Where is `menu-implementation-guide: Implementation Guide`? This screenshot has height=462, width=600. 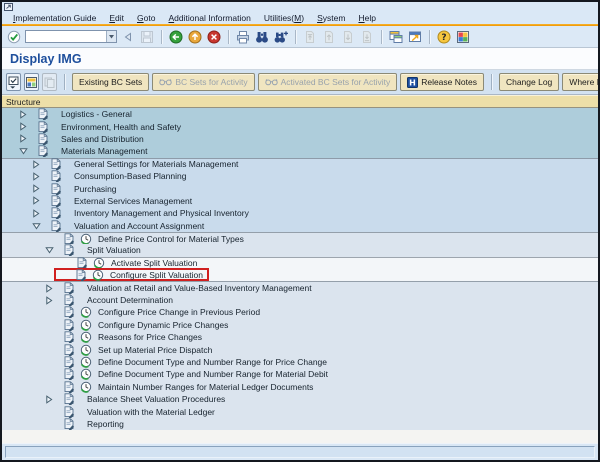
menu-implementation-guide: Implementation Guide is located at coordinates (54, 18).